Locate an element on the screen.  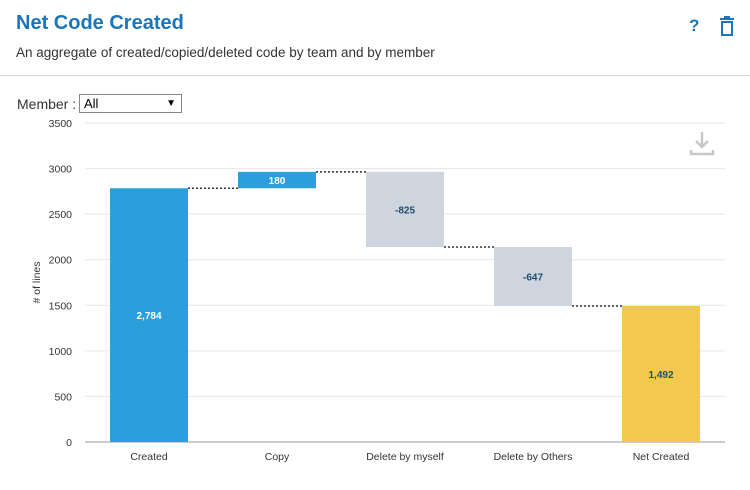
x-tick-label: Net Created is located at coordinates (661, 457).